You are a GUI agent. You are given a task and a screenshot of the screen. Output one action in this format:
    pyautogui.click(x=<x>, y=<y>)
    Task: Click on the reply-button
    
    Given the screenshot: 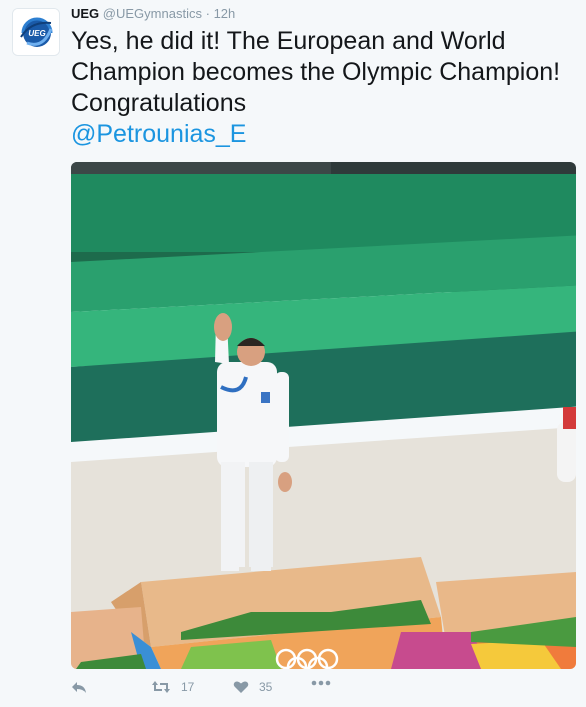 What is the action you would take?
    pyautogui.click(x=79, y=687)
    